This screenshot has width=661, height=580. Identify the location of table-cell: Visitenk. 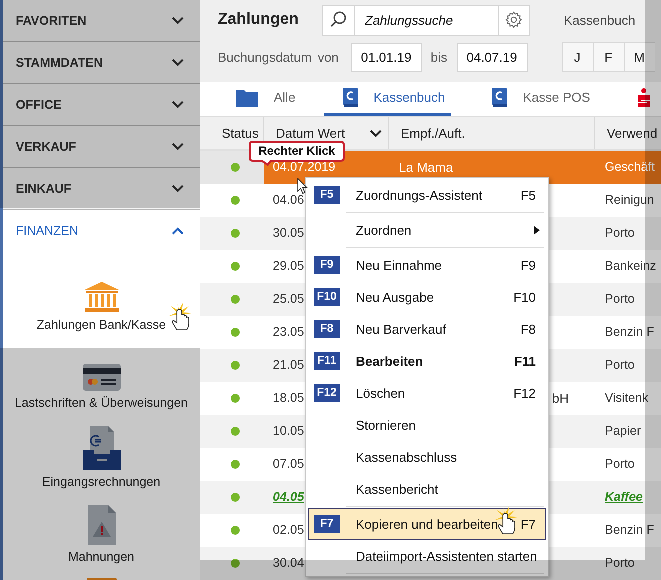
(627, 399).